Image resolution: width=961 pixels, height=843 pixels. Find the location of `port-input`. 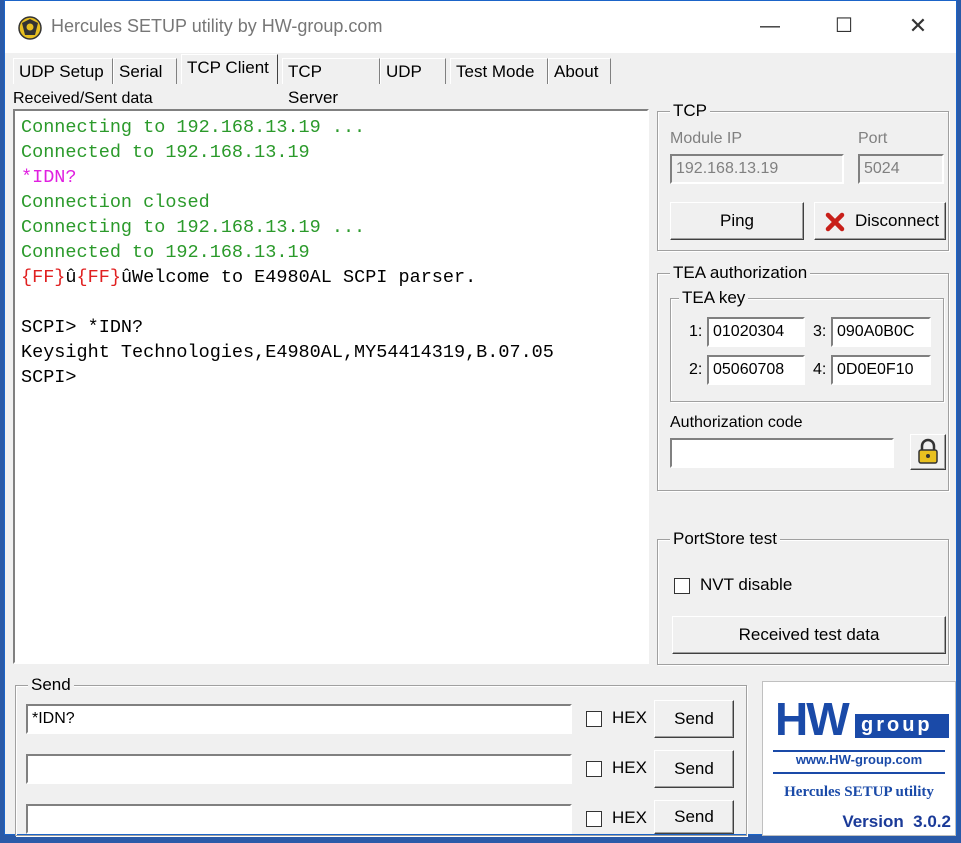

port-input is located at coordinates (901, 169).